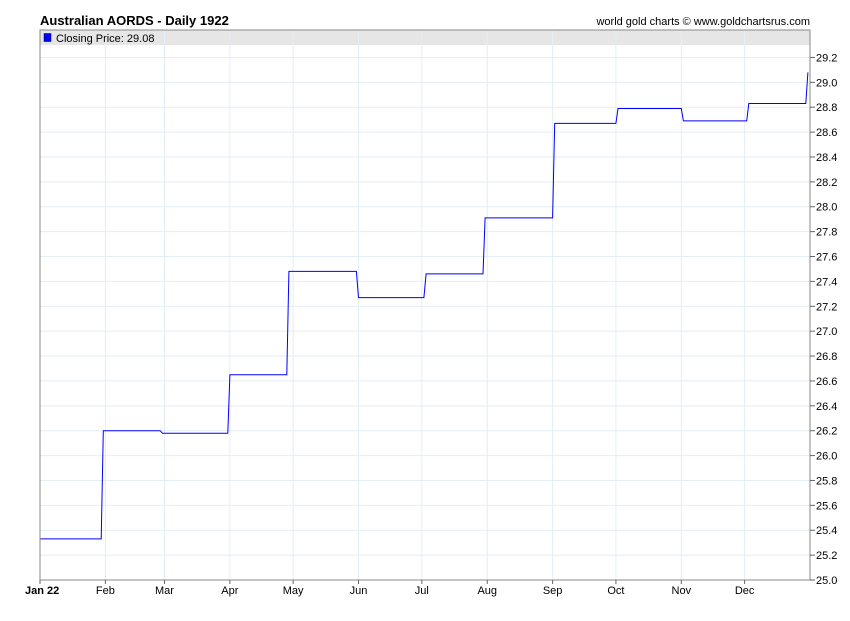 The image size is (850, 621). Describe the element at coordinates (826, 506) in the screenshot. I see `y-tick-label: 25.6` at that location.